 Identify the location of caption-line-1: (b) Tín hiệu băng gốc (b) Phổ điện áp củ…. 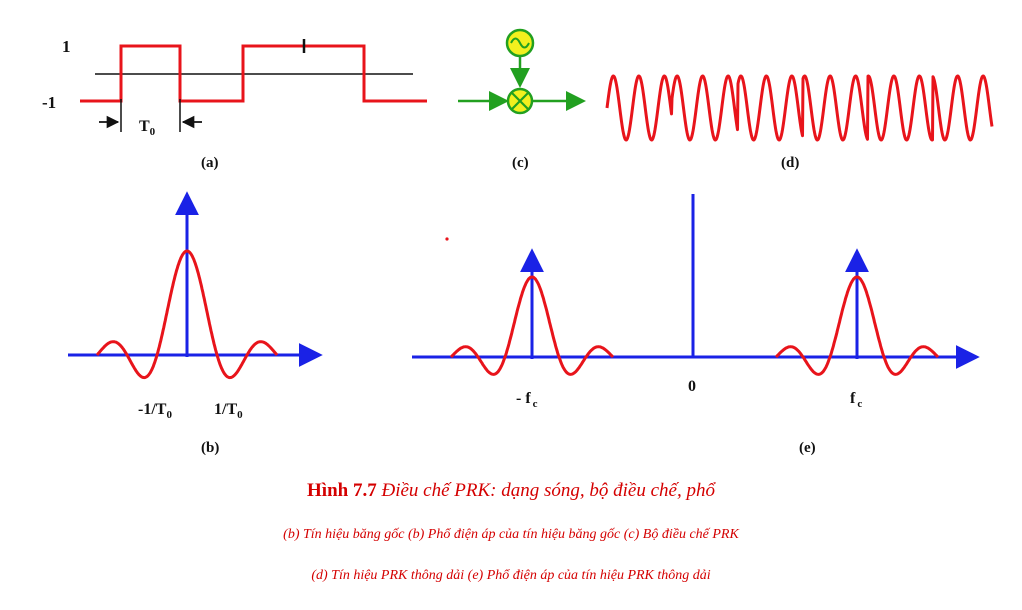
(511, 534).